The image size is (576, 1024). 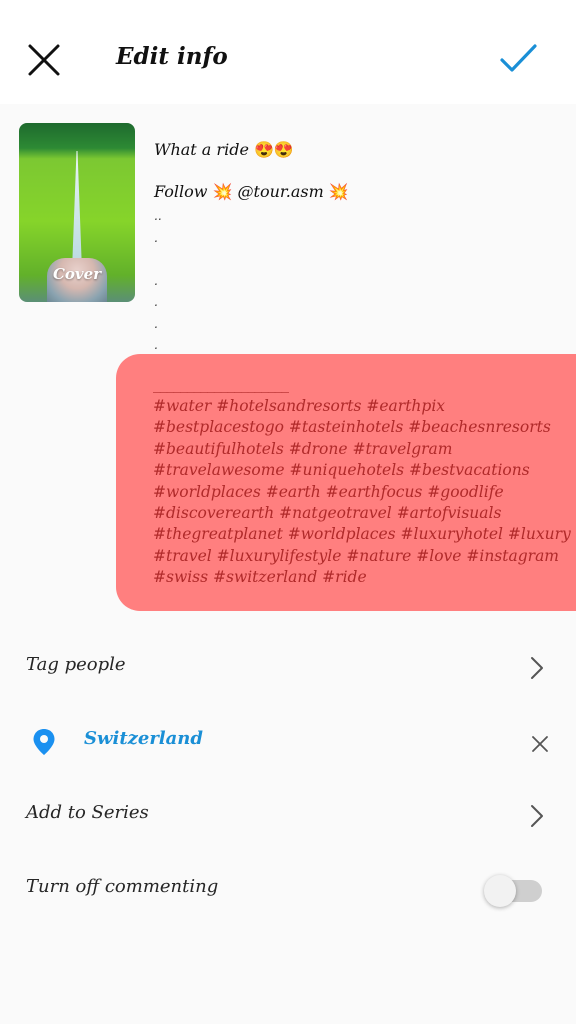 I want to click on thumbnail-image-path, so click(x=77, y=211).